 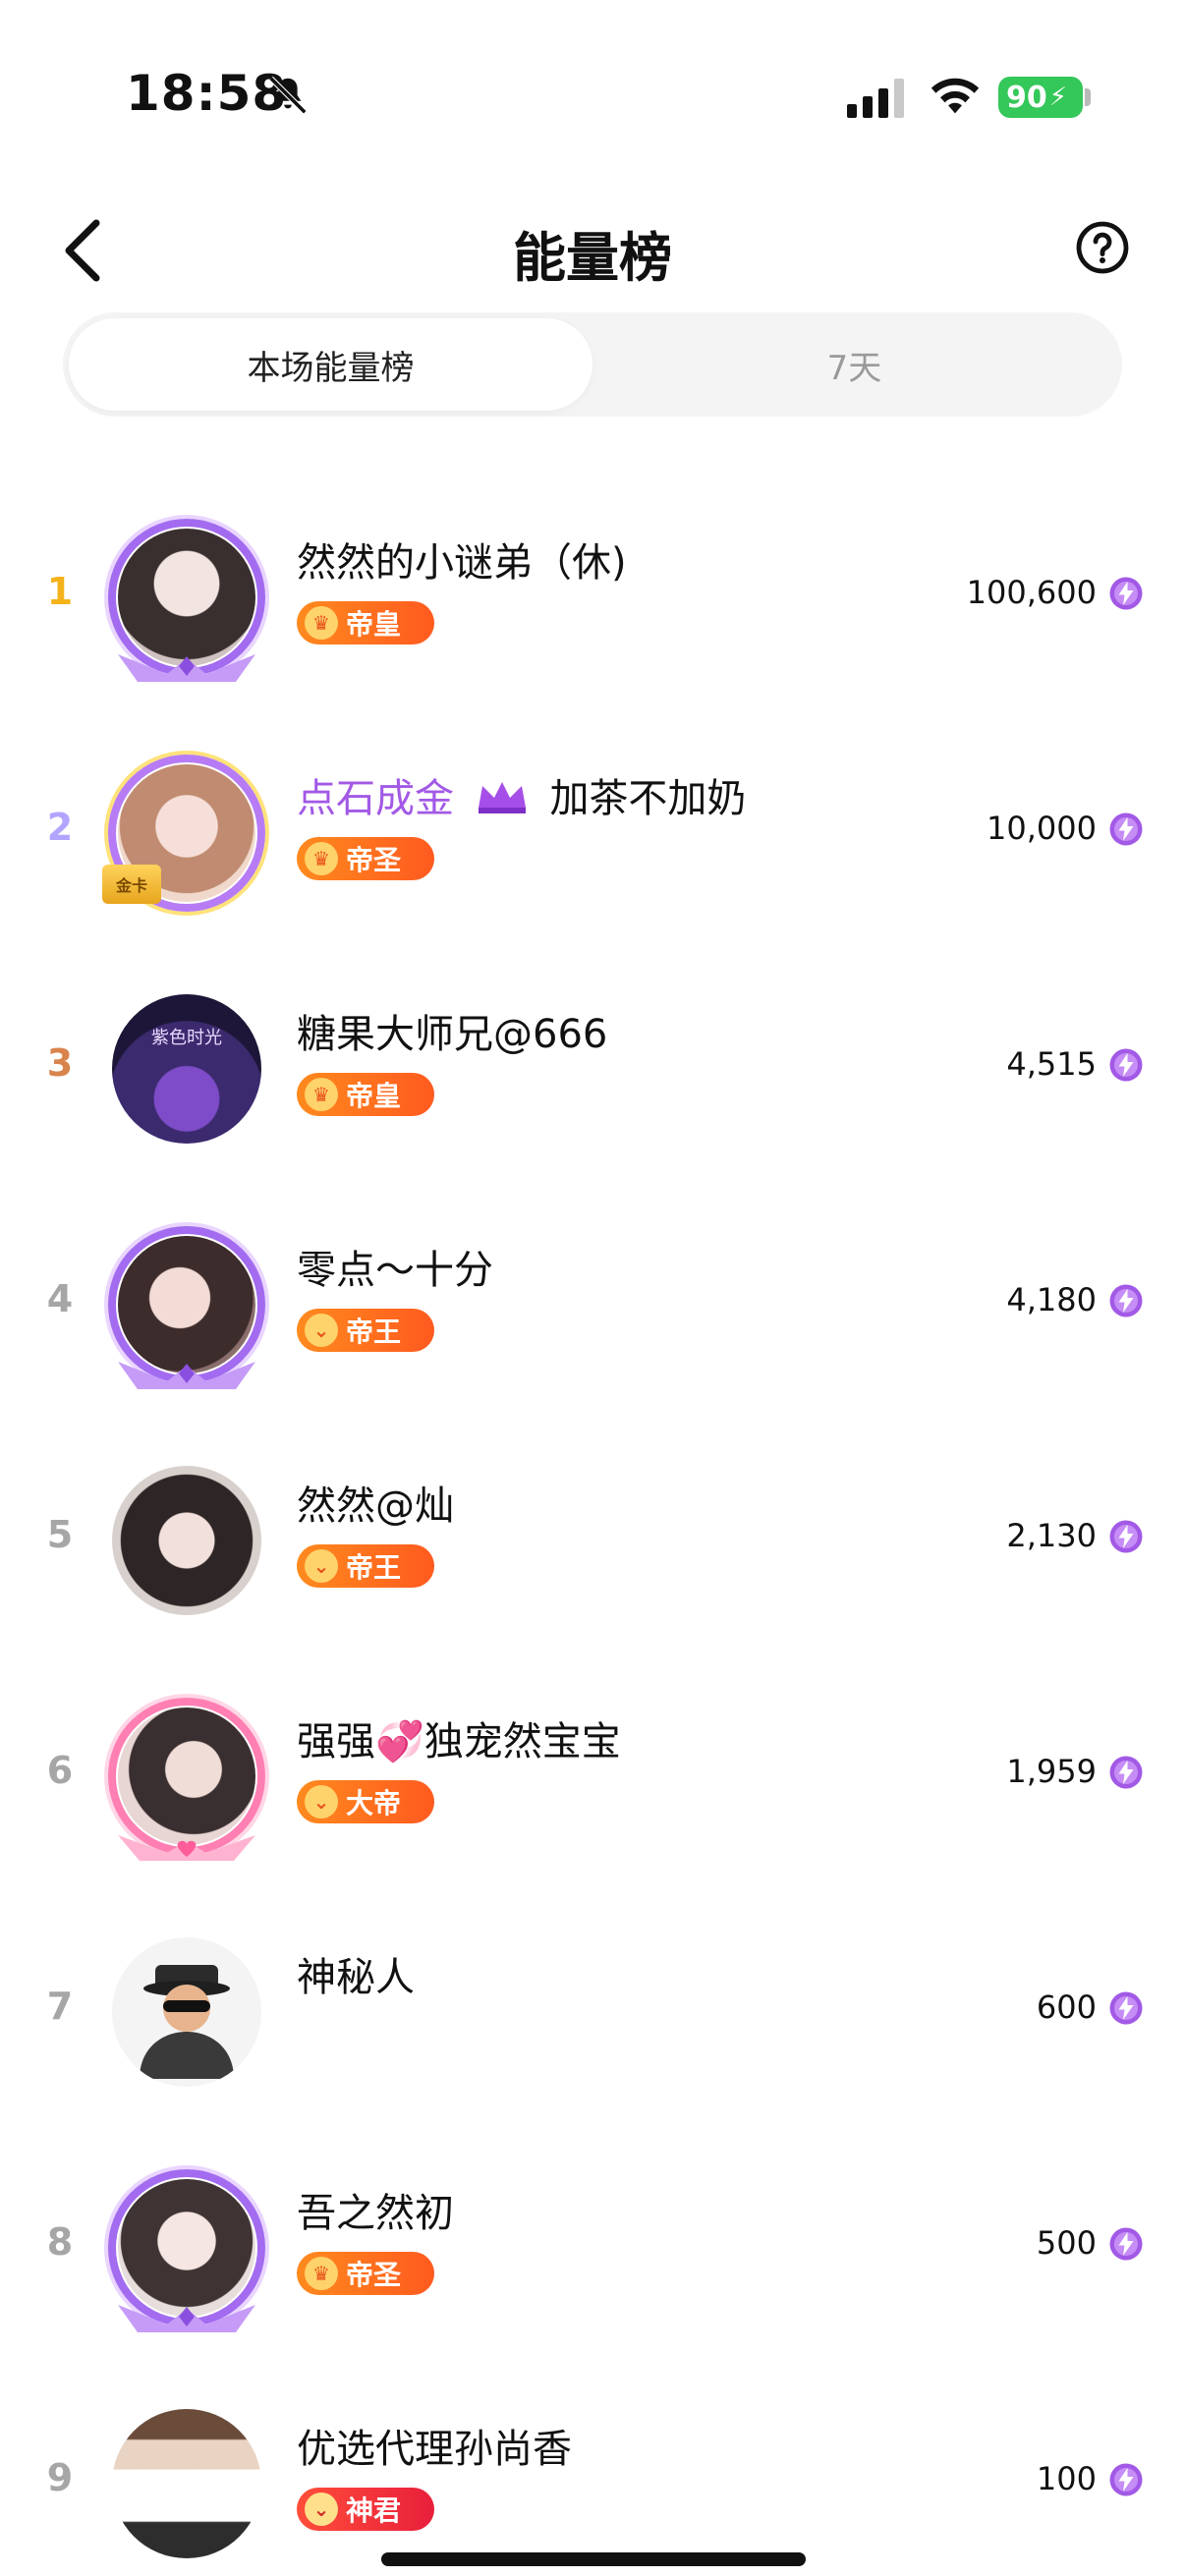 I want to click on ranking-row: 6 强强💞独宠然宝宝 ⌄ 大帝 1,959, so click(x=592, y=1768).